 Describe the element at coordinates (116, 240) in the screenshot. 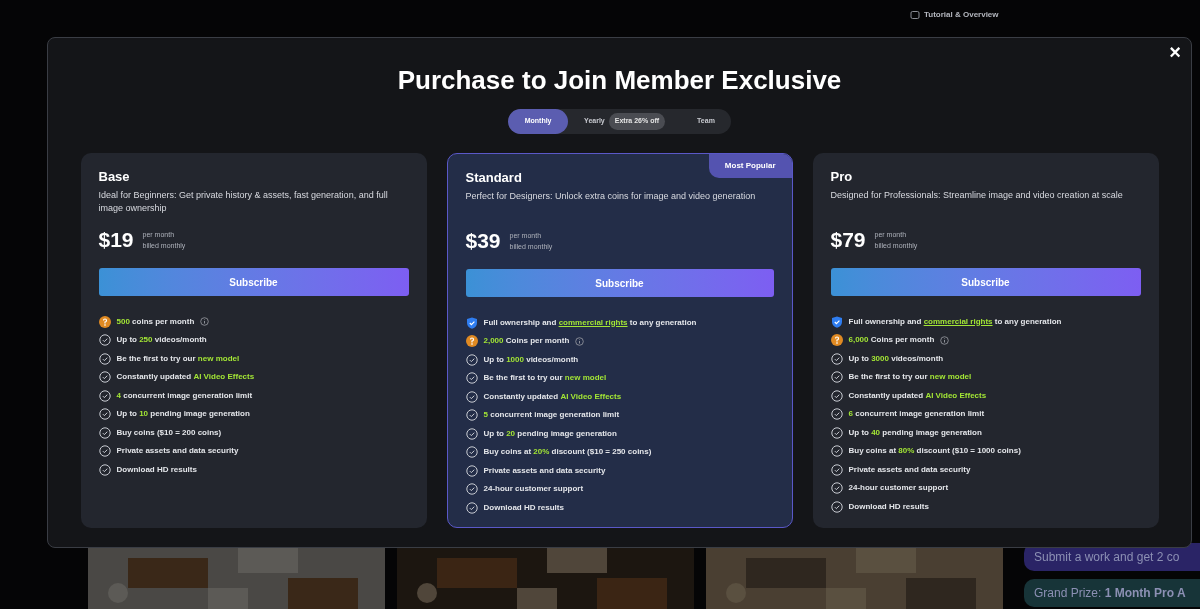

I see `price: $19` at that location.